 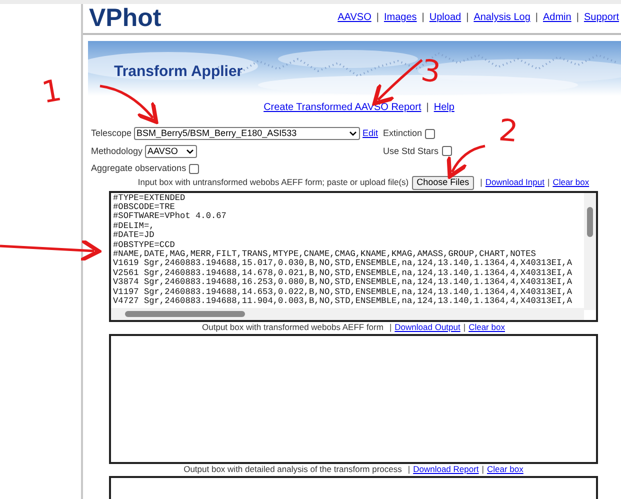 What do you see at coordinates (445, 17) in the screenshot?
I see `nav-link: Upload` at bounding box center [445, 17].